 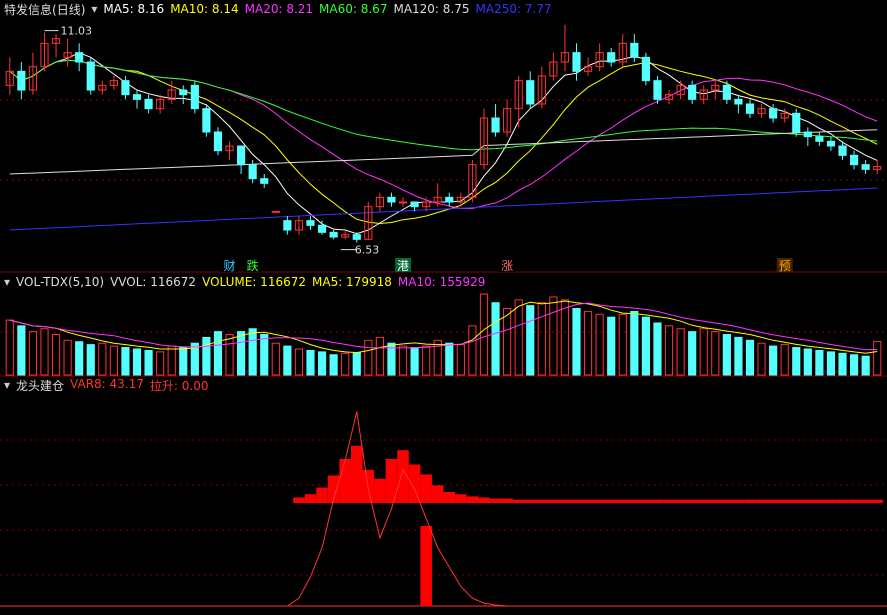 What do you see at coordinates (785, 266) in the screenshot?
I see `marker-label-4: 预` at bounding box center [785, 266].